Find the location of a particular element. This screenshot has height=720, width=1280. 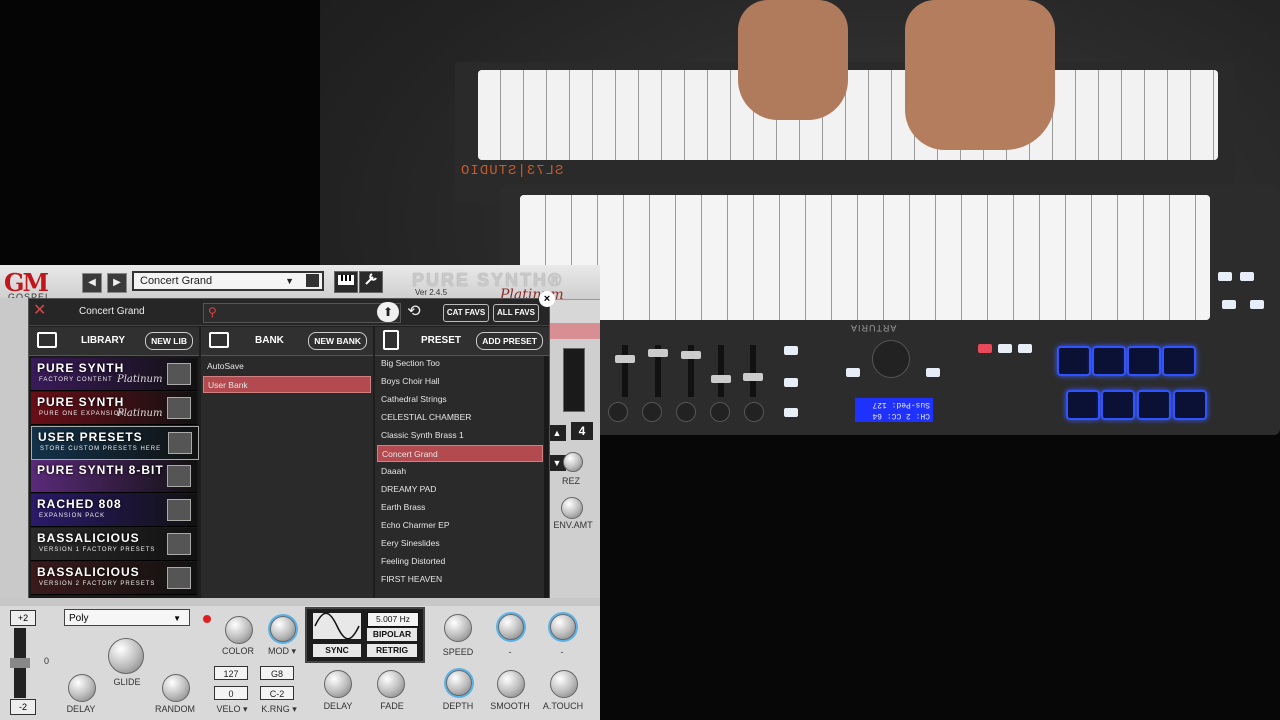

library-item: BASSALICIOUS VERSION 2 FACTORY PRESETS is located at coordinates (114, 578).